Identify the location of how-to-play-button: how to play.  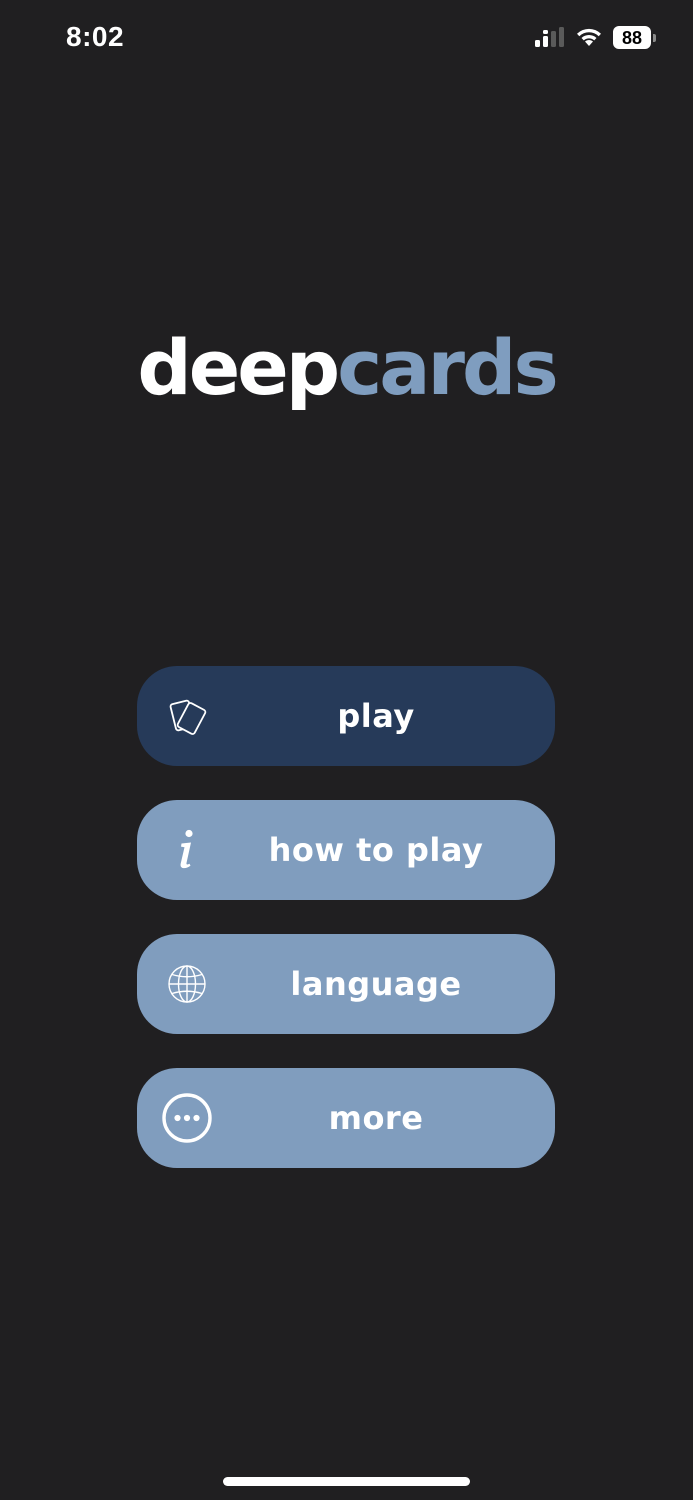
(346, 850).